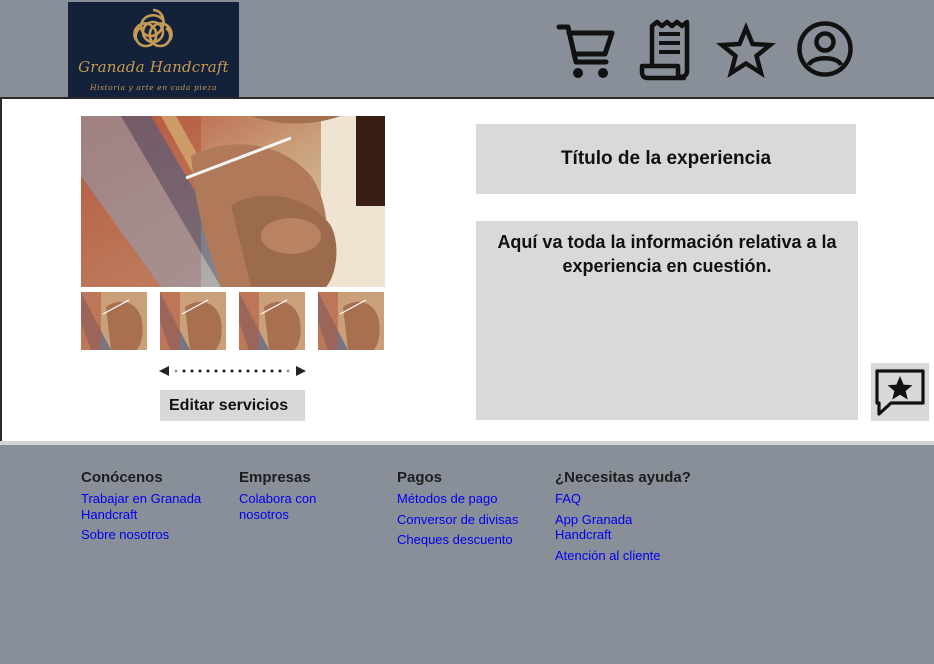 This screenshot has height=664, width=934. Describe the element at coordinates (122, 477) in the screenshot. I see `footer-heading: Conócenos` at that location.